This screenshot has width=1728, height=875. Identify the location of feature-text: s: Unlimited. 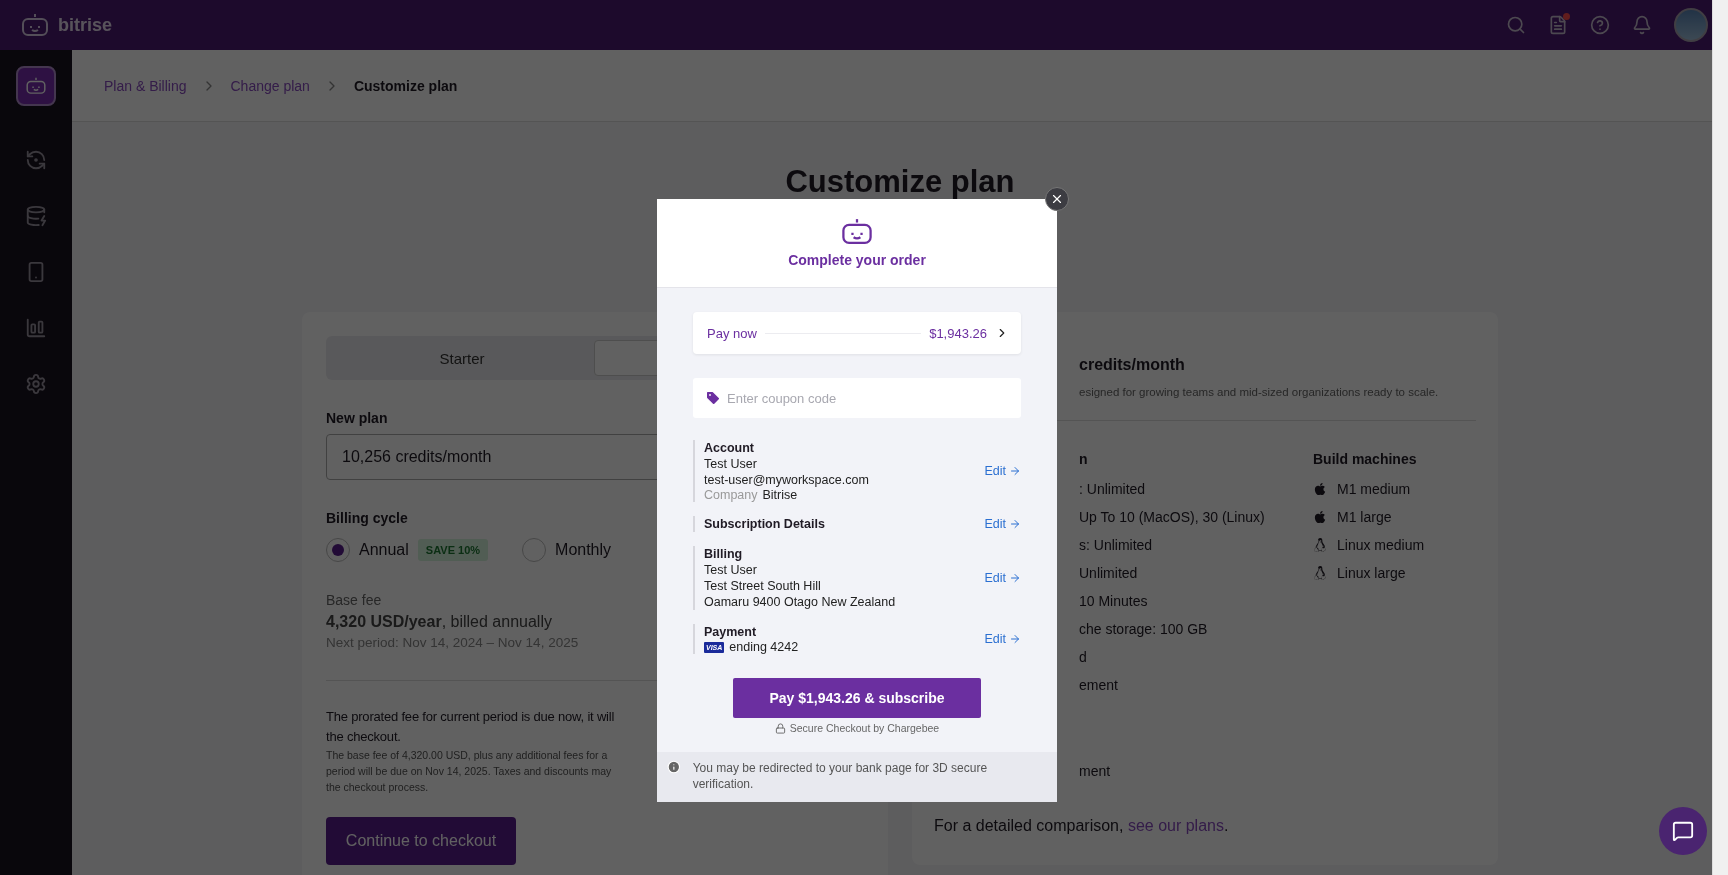
(1116, 545).